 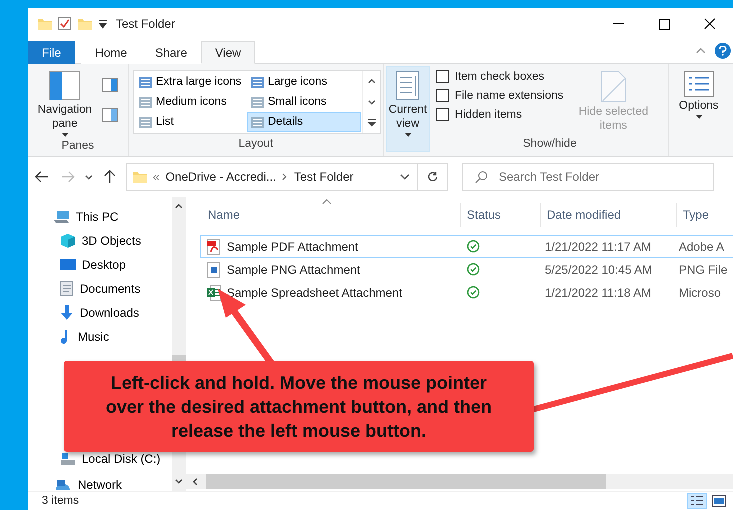 I want to click on pdf-file-icon, so click(x=214, y=246).